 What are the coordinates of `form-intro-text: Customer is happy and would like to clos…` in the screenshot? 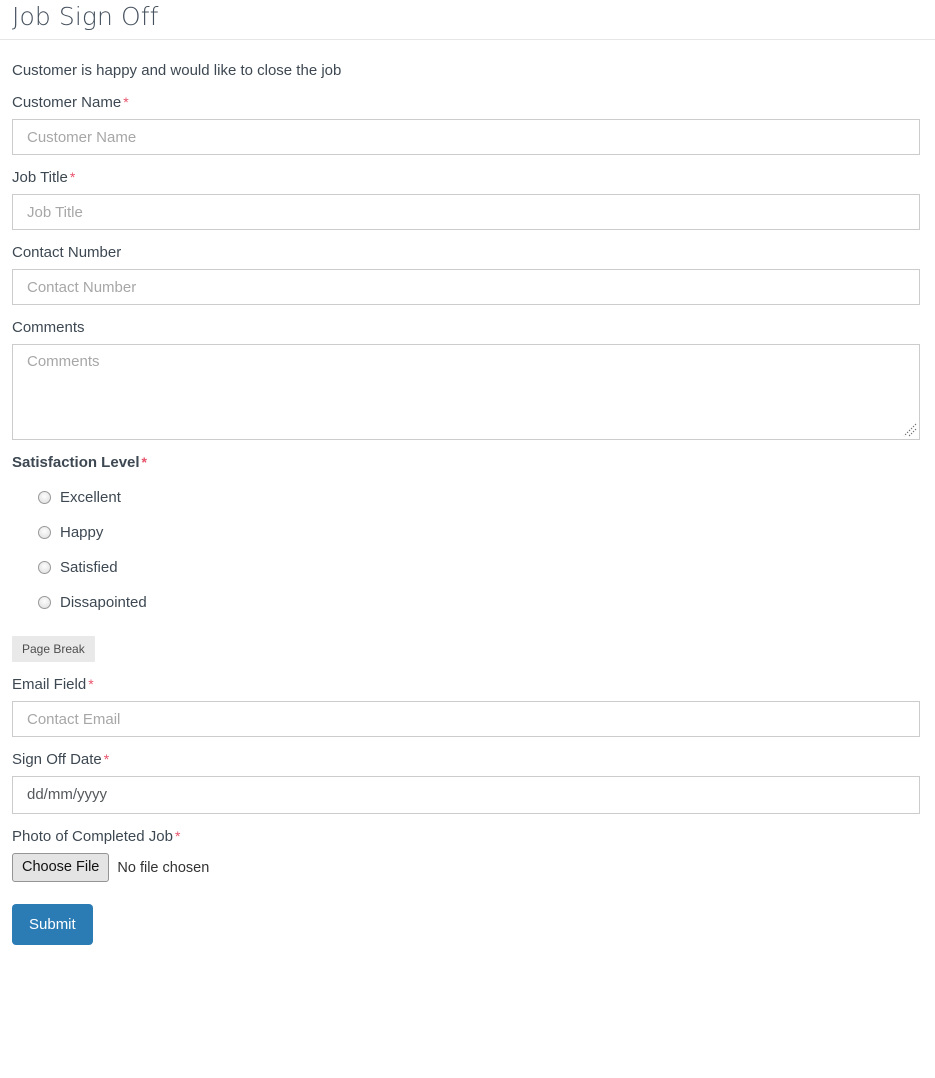 It's located at (177, 70).